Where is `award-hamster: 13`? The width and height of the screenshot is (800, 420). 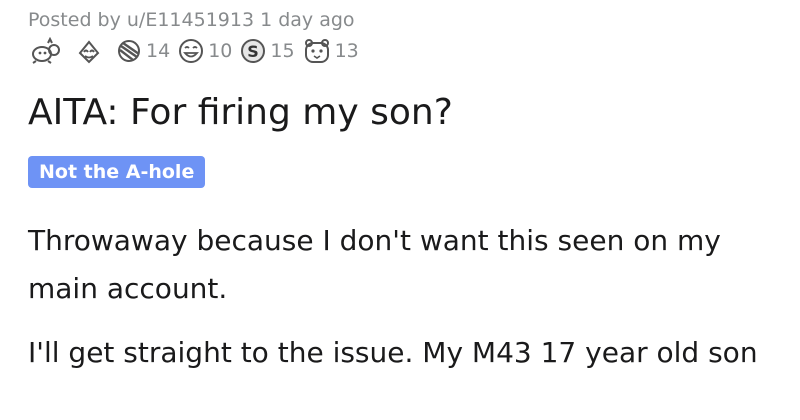
award-hamster: 13 is located at coordinates (330, 51).